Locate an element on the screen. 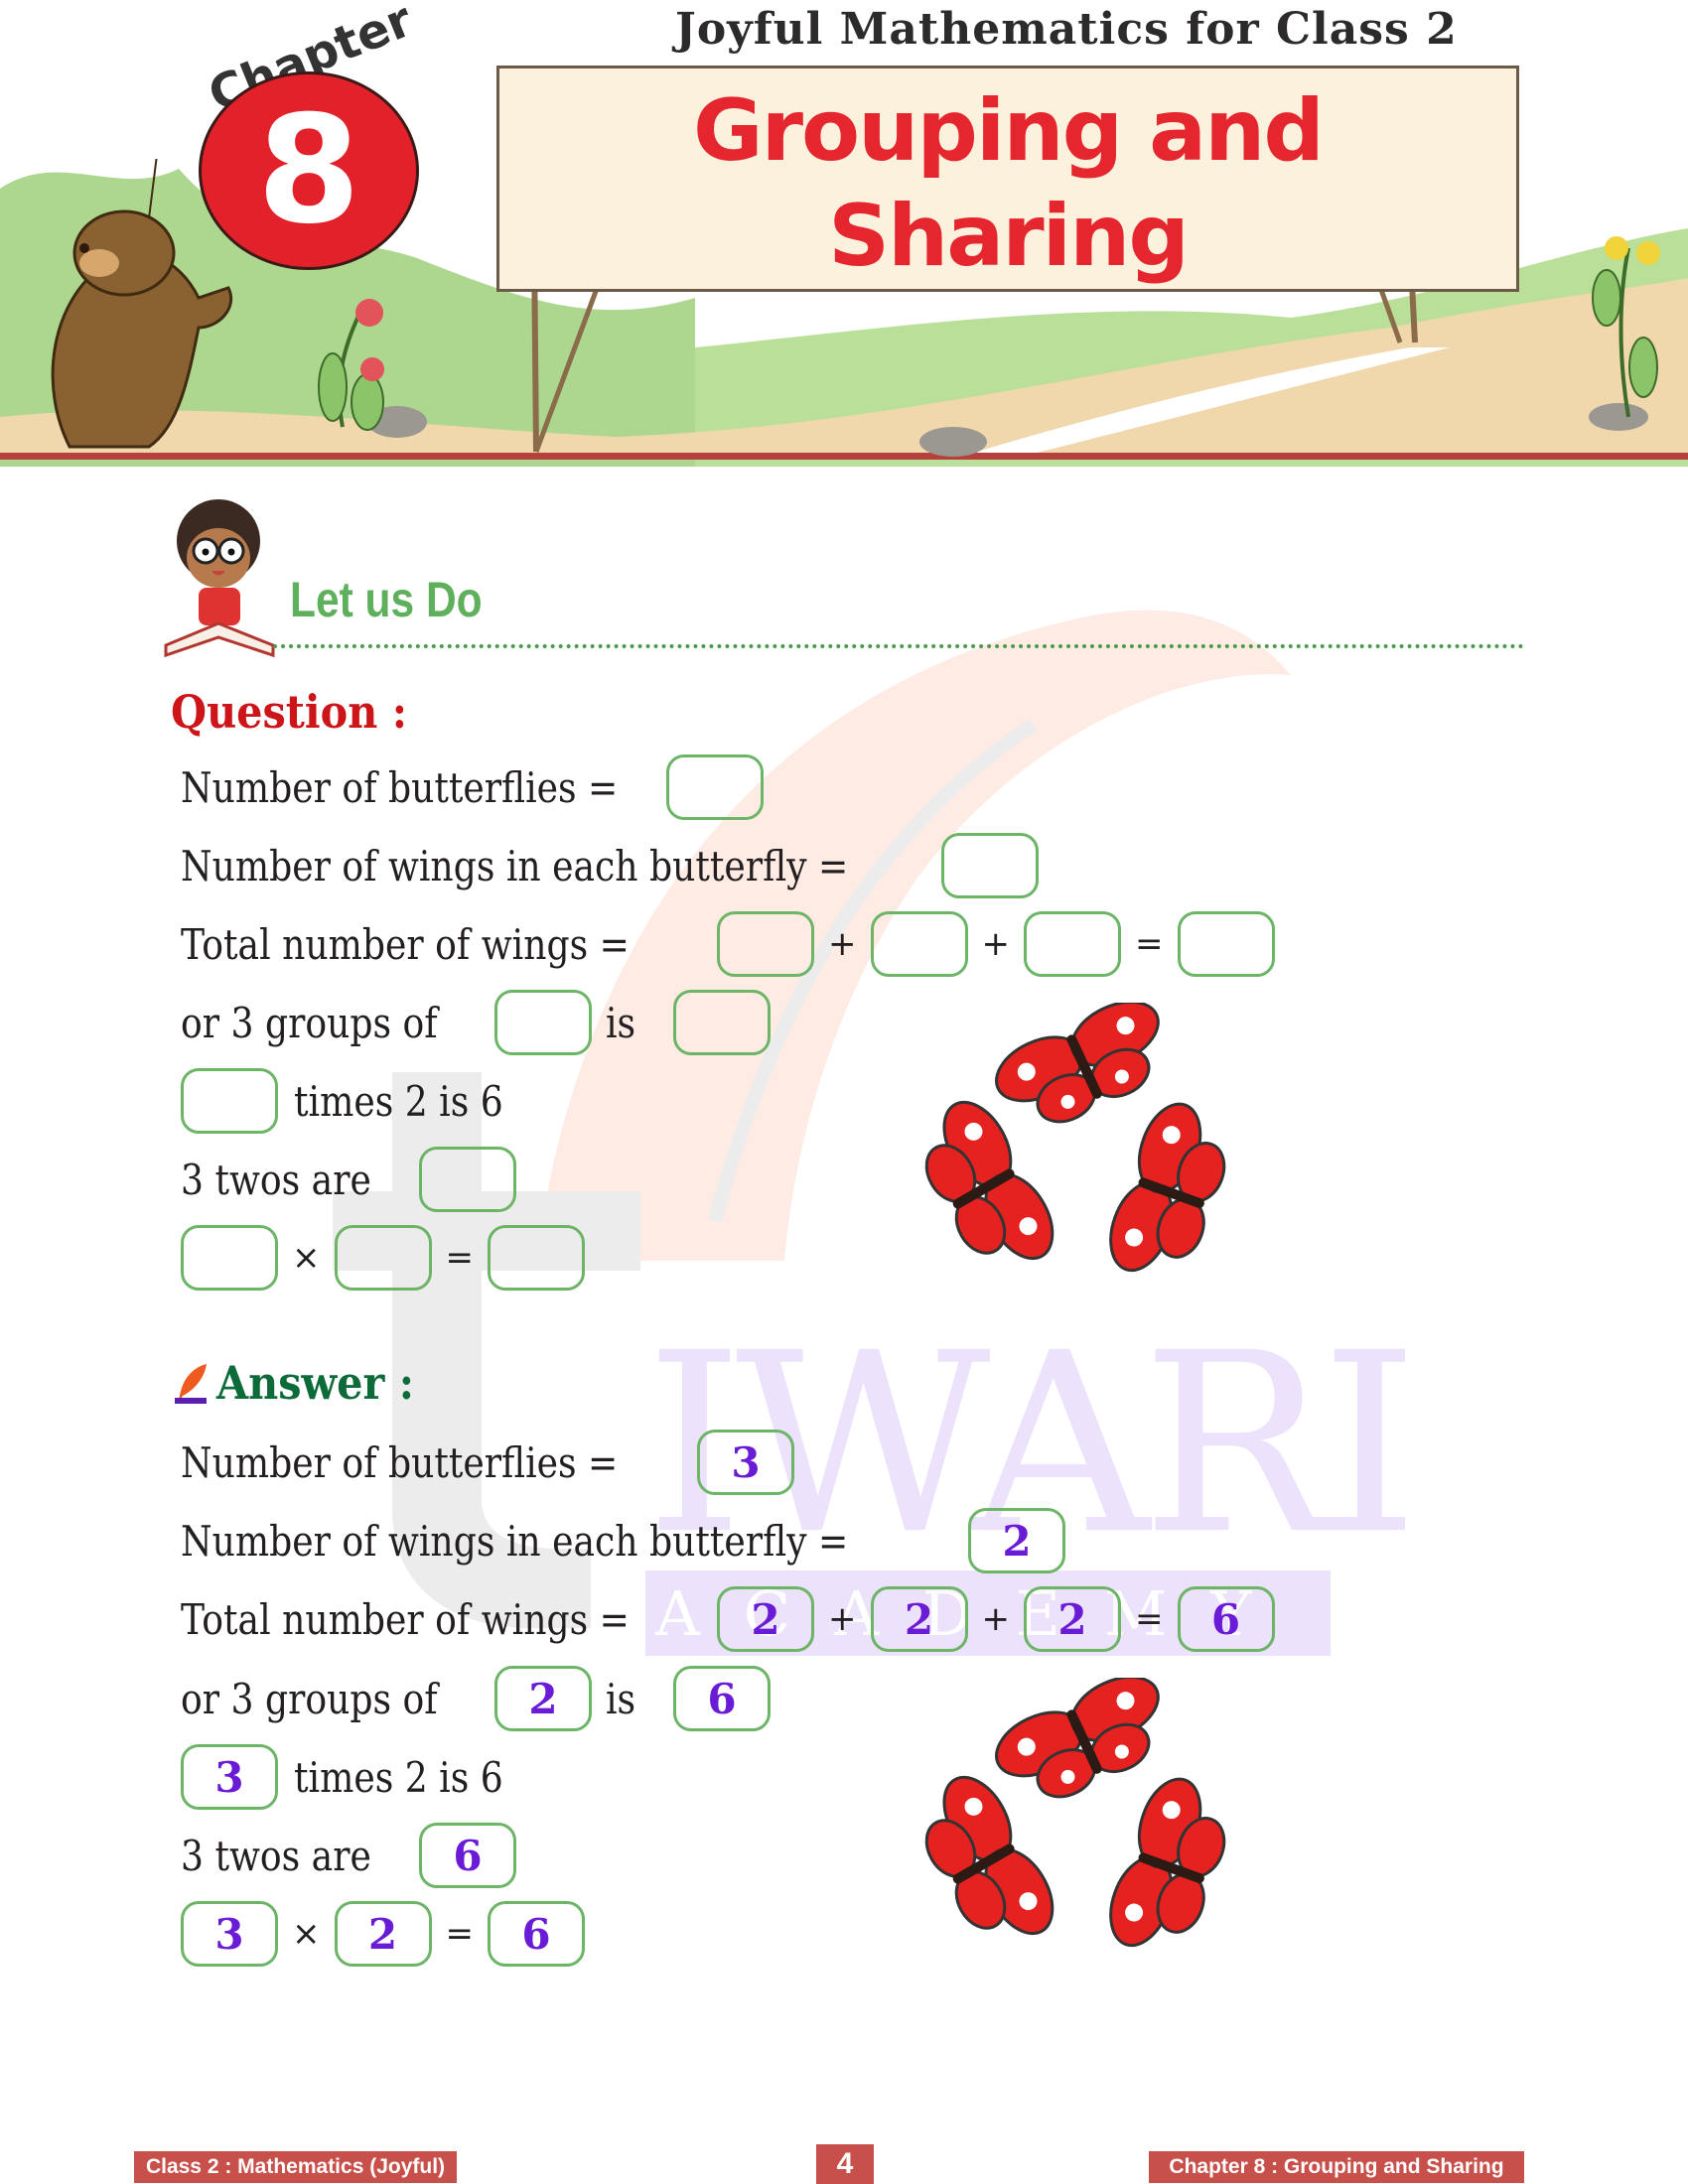 The image size is (1688, 2184). answer-row-wings-each: Number of wings in each butterfly = 2 is located at coordinates (623, 1540).